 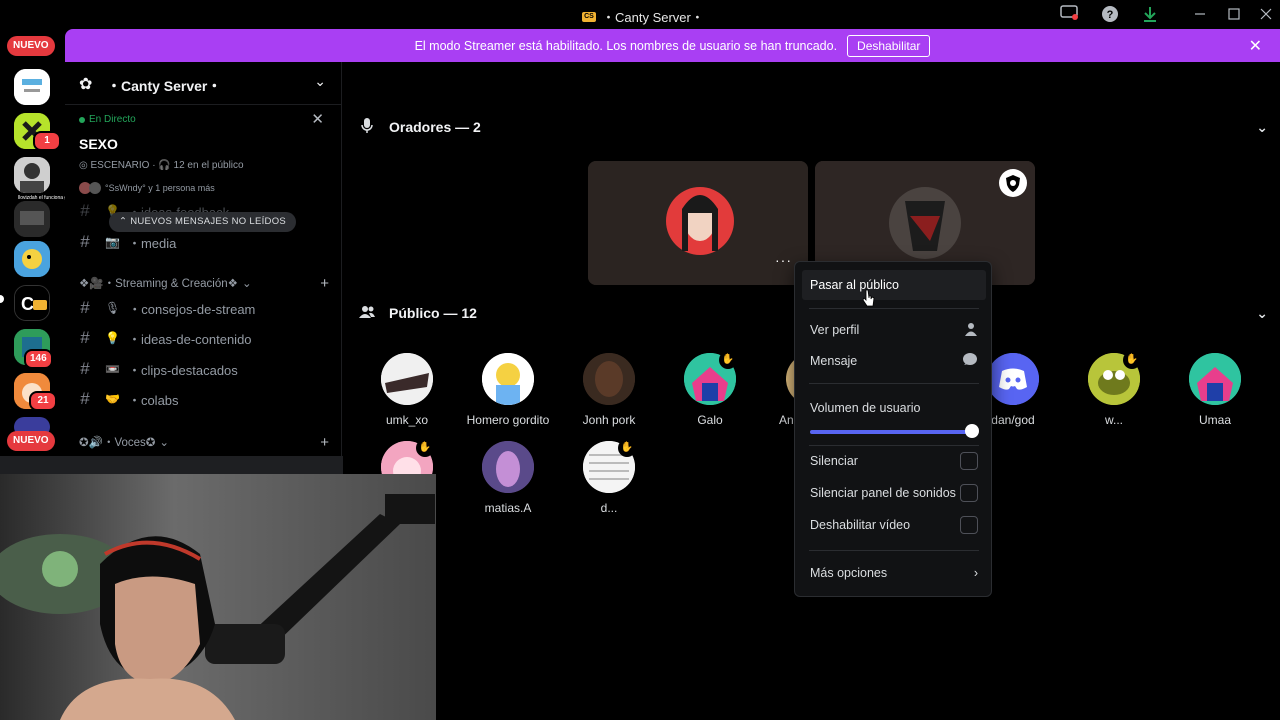 I want to click on mute-soundboard-label: Silenciar panel de sonidos, so click(x=883, y=493).